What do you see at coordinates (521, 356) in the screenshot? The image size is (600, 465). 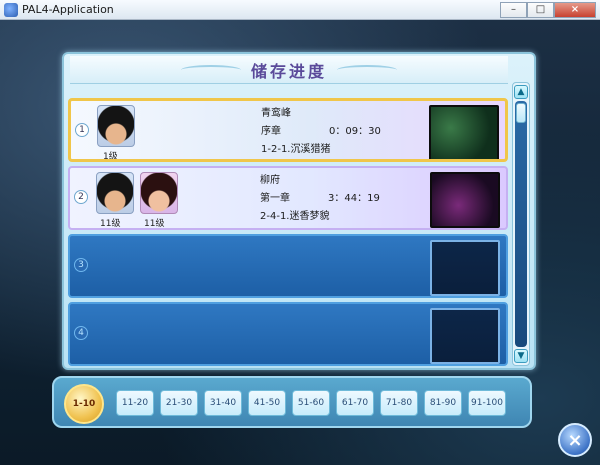 I see `scroll-down-button: ▼` at bounding box center [521, 356].